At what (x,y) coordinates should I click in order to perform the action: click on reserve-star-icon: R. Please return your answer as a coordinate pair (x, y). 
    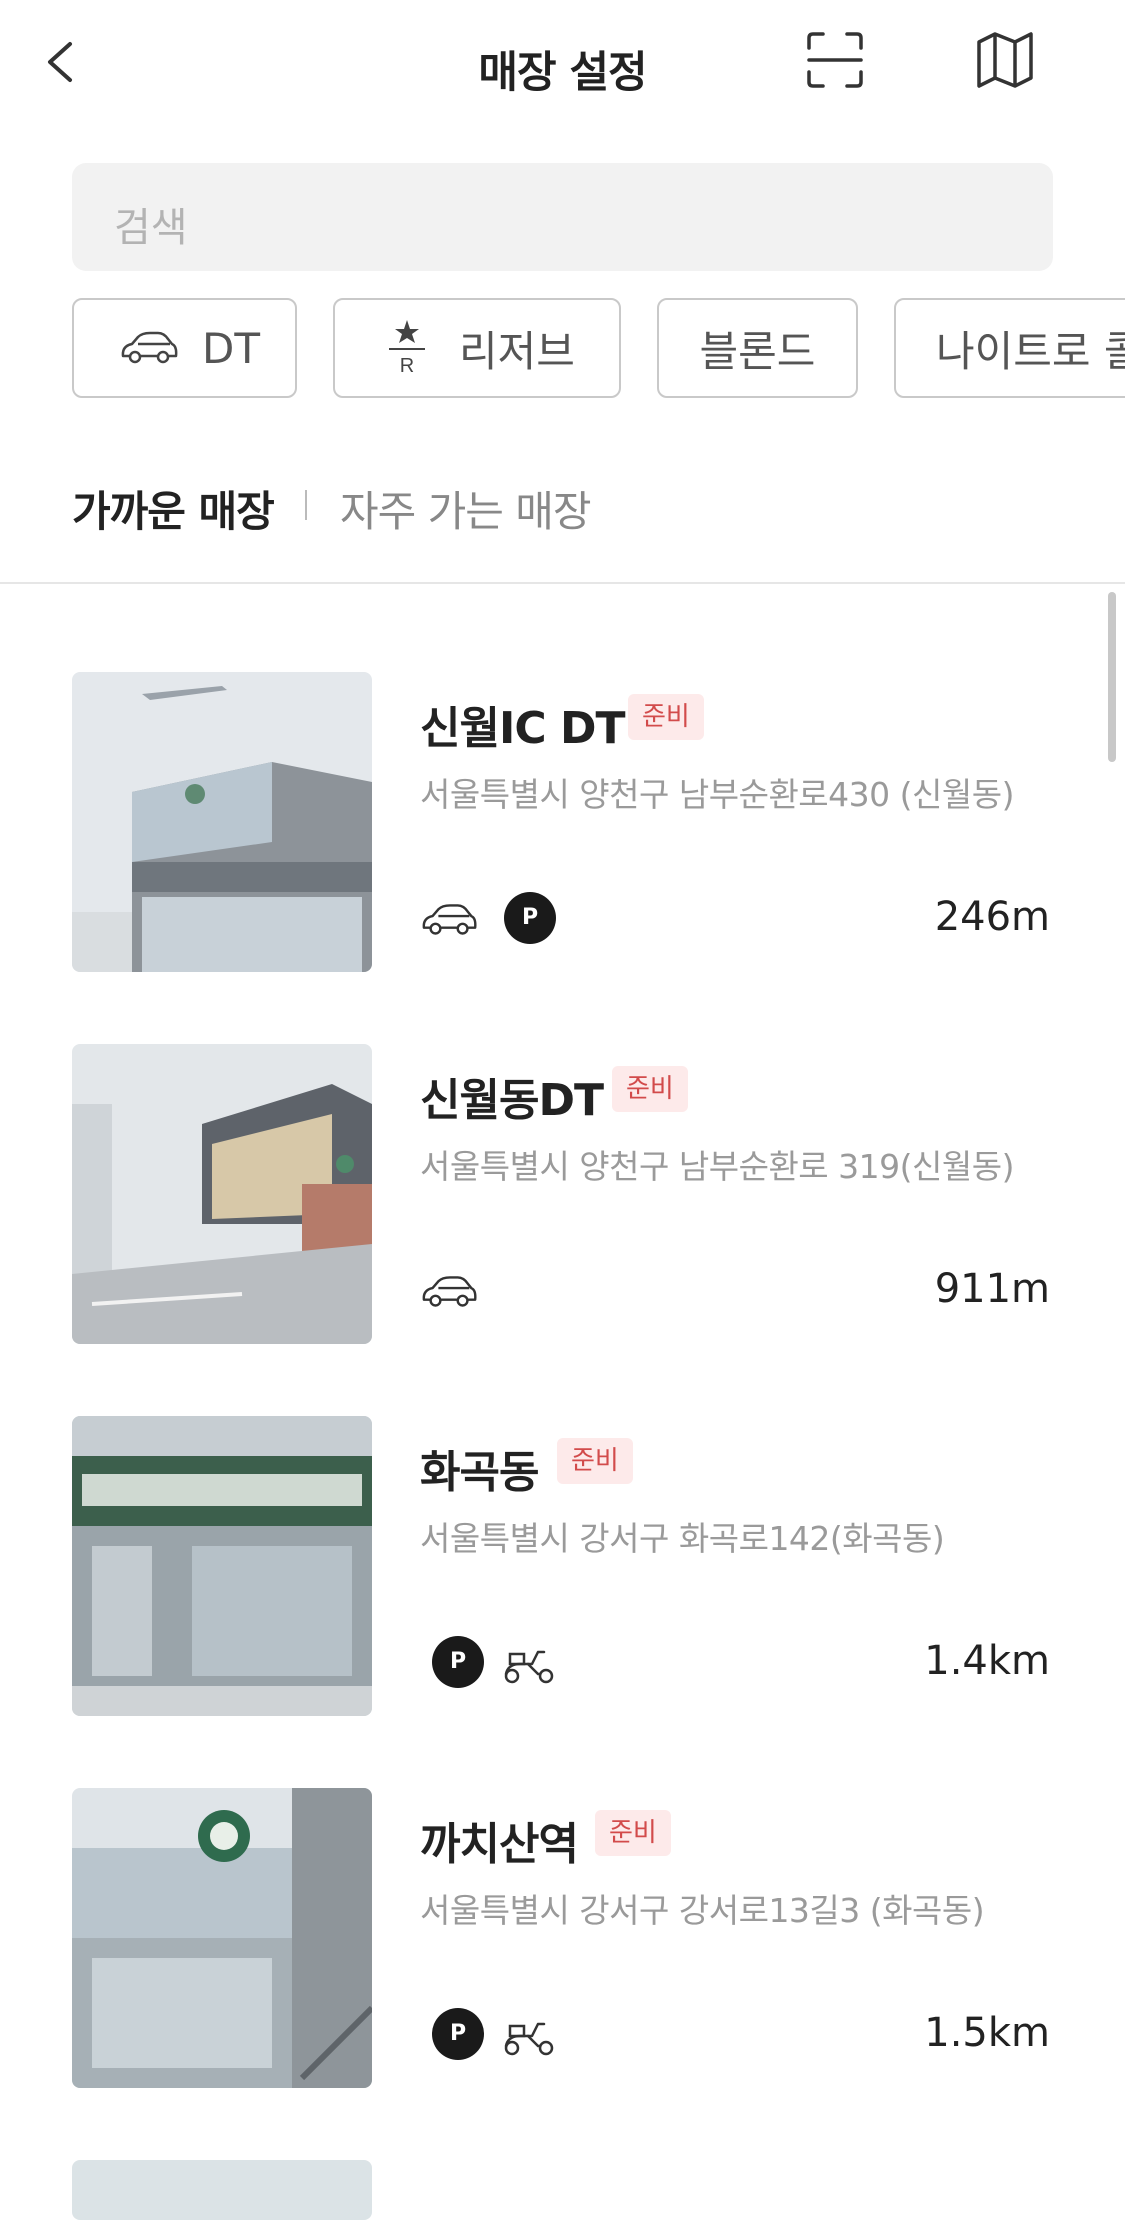
    Looking at the image, I should click on (407, 348).